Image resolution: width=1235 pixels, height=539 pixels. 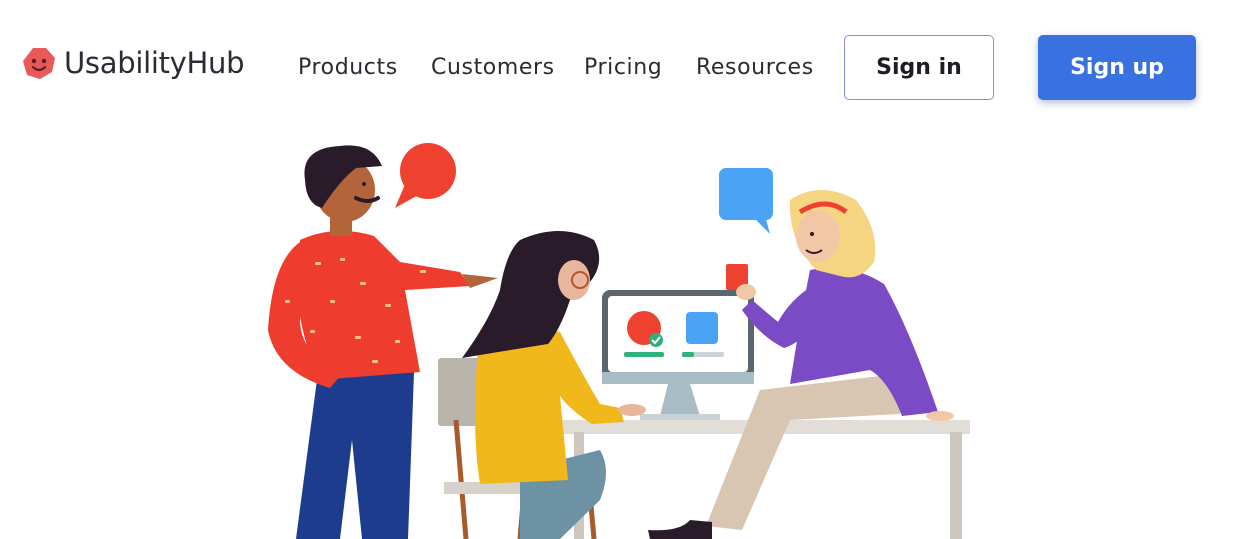 What do you see at coordinates (425, 175) in the screenshot?
I see `red-speech-bubble-icon` at bounding box center [425, 175].